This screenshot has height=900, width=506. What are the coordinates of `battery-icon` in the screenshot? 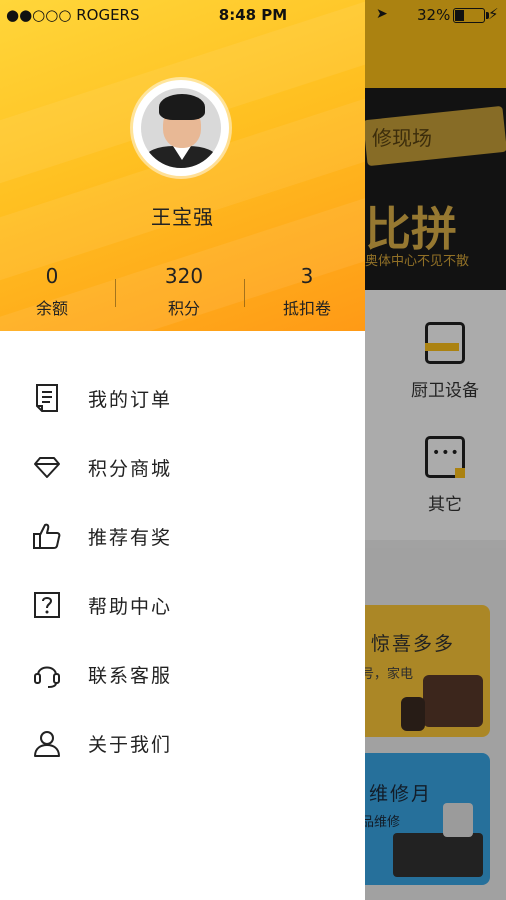 It's located at (471, 15).